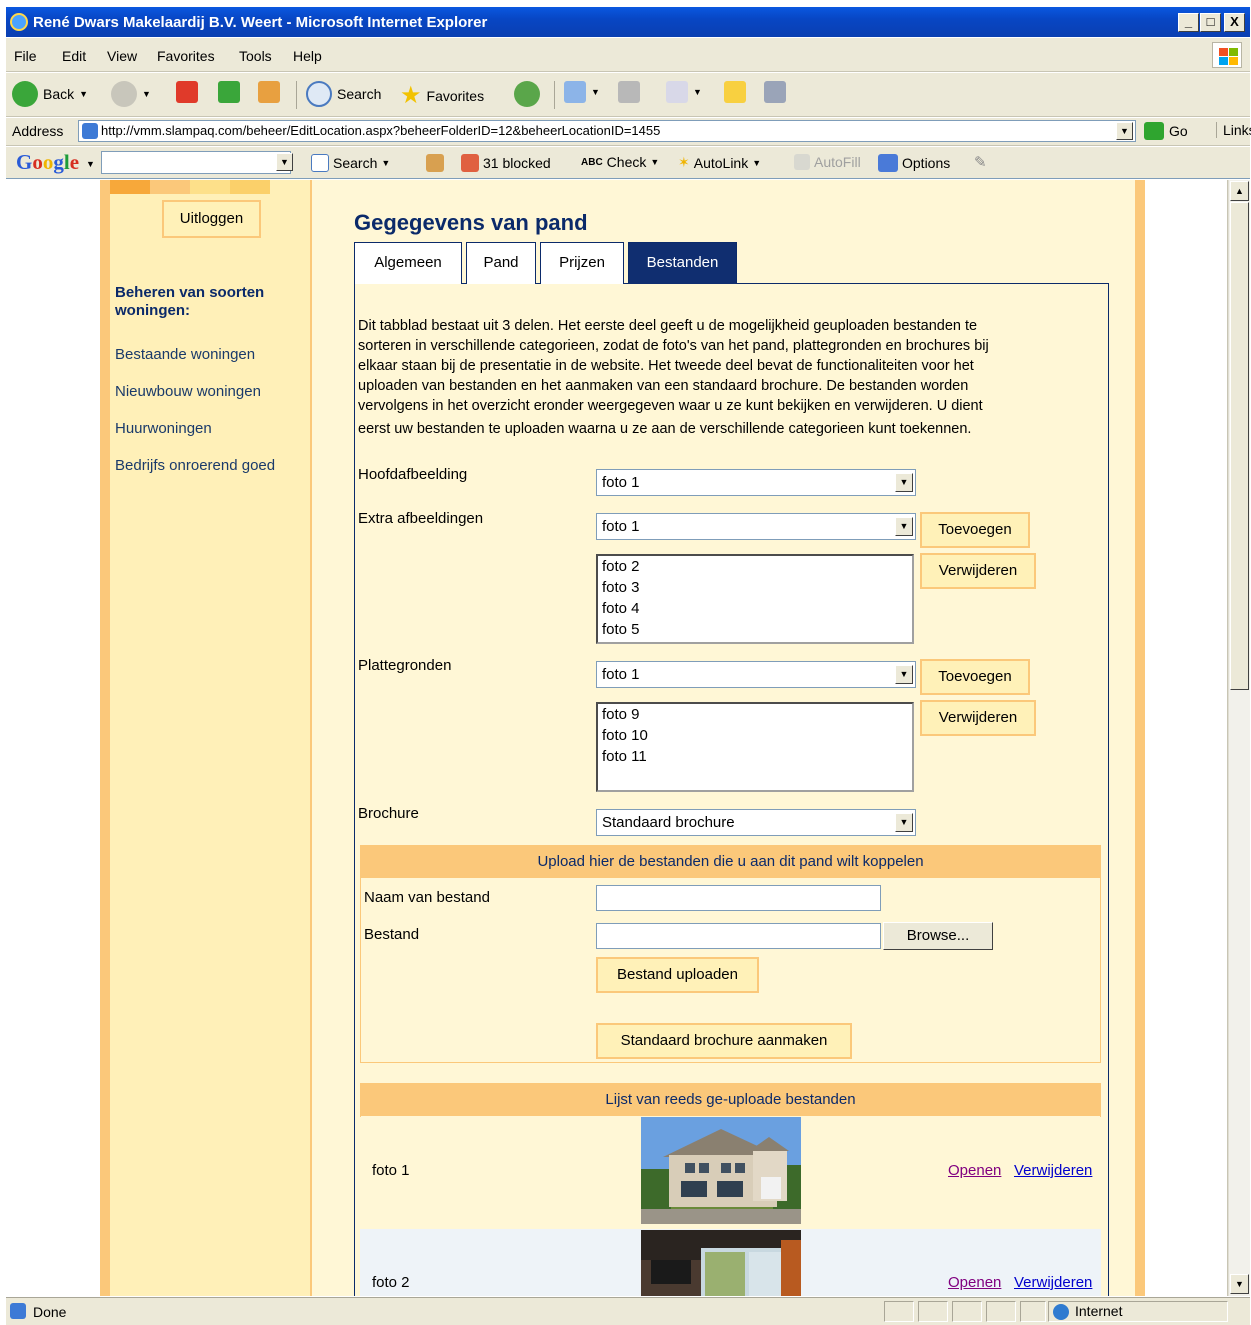  Describe the element at coordinates (195, 465) in the screenshot. I see `sidebar-item-bedrijfs: Bedrijfs onroerend goed` at that location.